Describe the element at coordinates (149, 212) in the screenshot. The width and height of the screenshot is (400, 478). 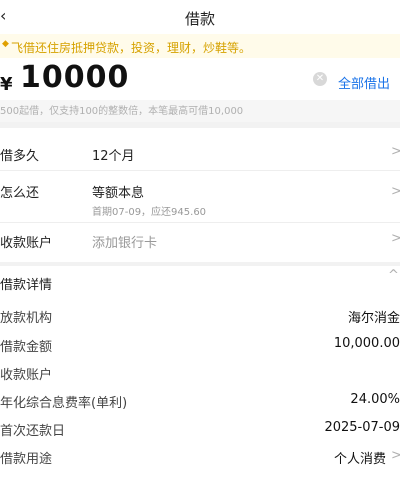
I see `repay-sub: 首期07-09，应还945.60` at that location.